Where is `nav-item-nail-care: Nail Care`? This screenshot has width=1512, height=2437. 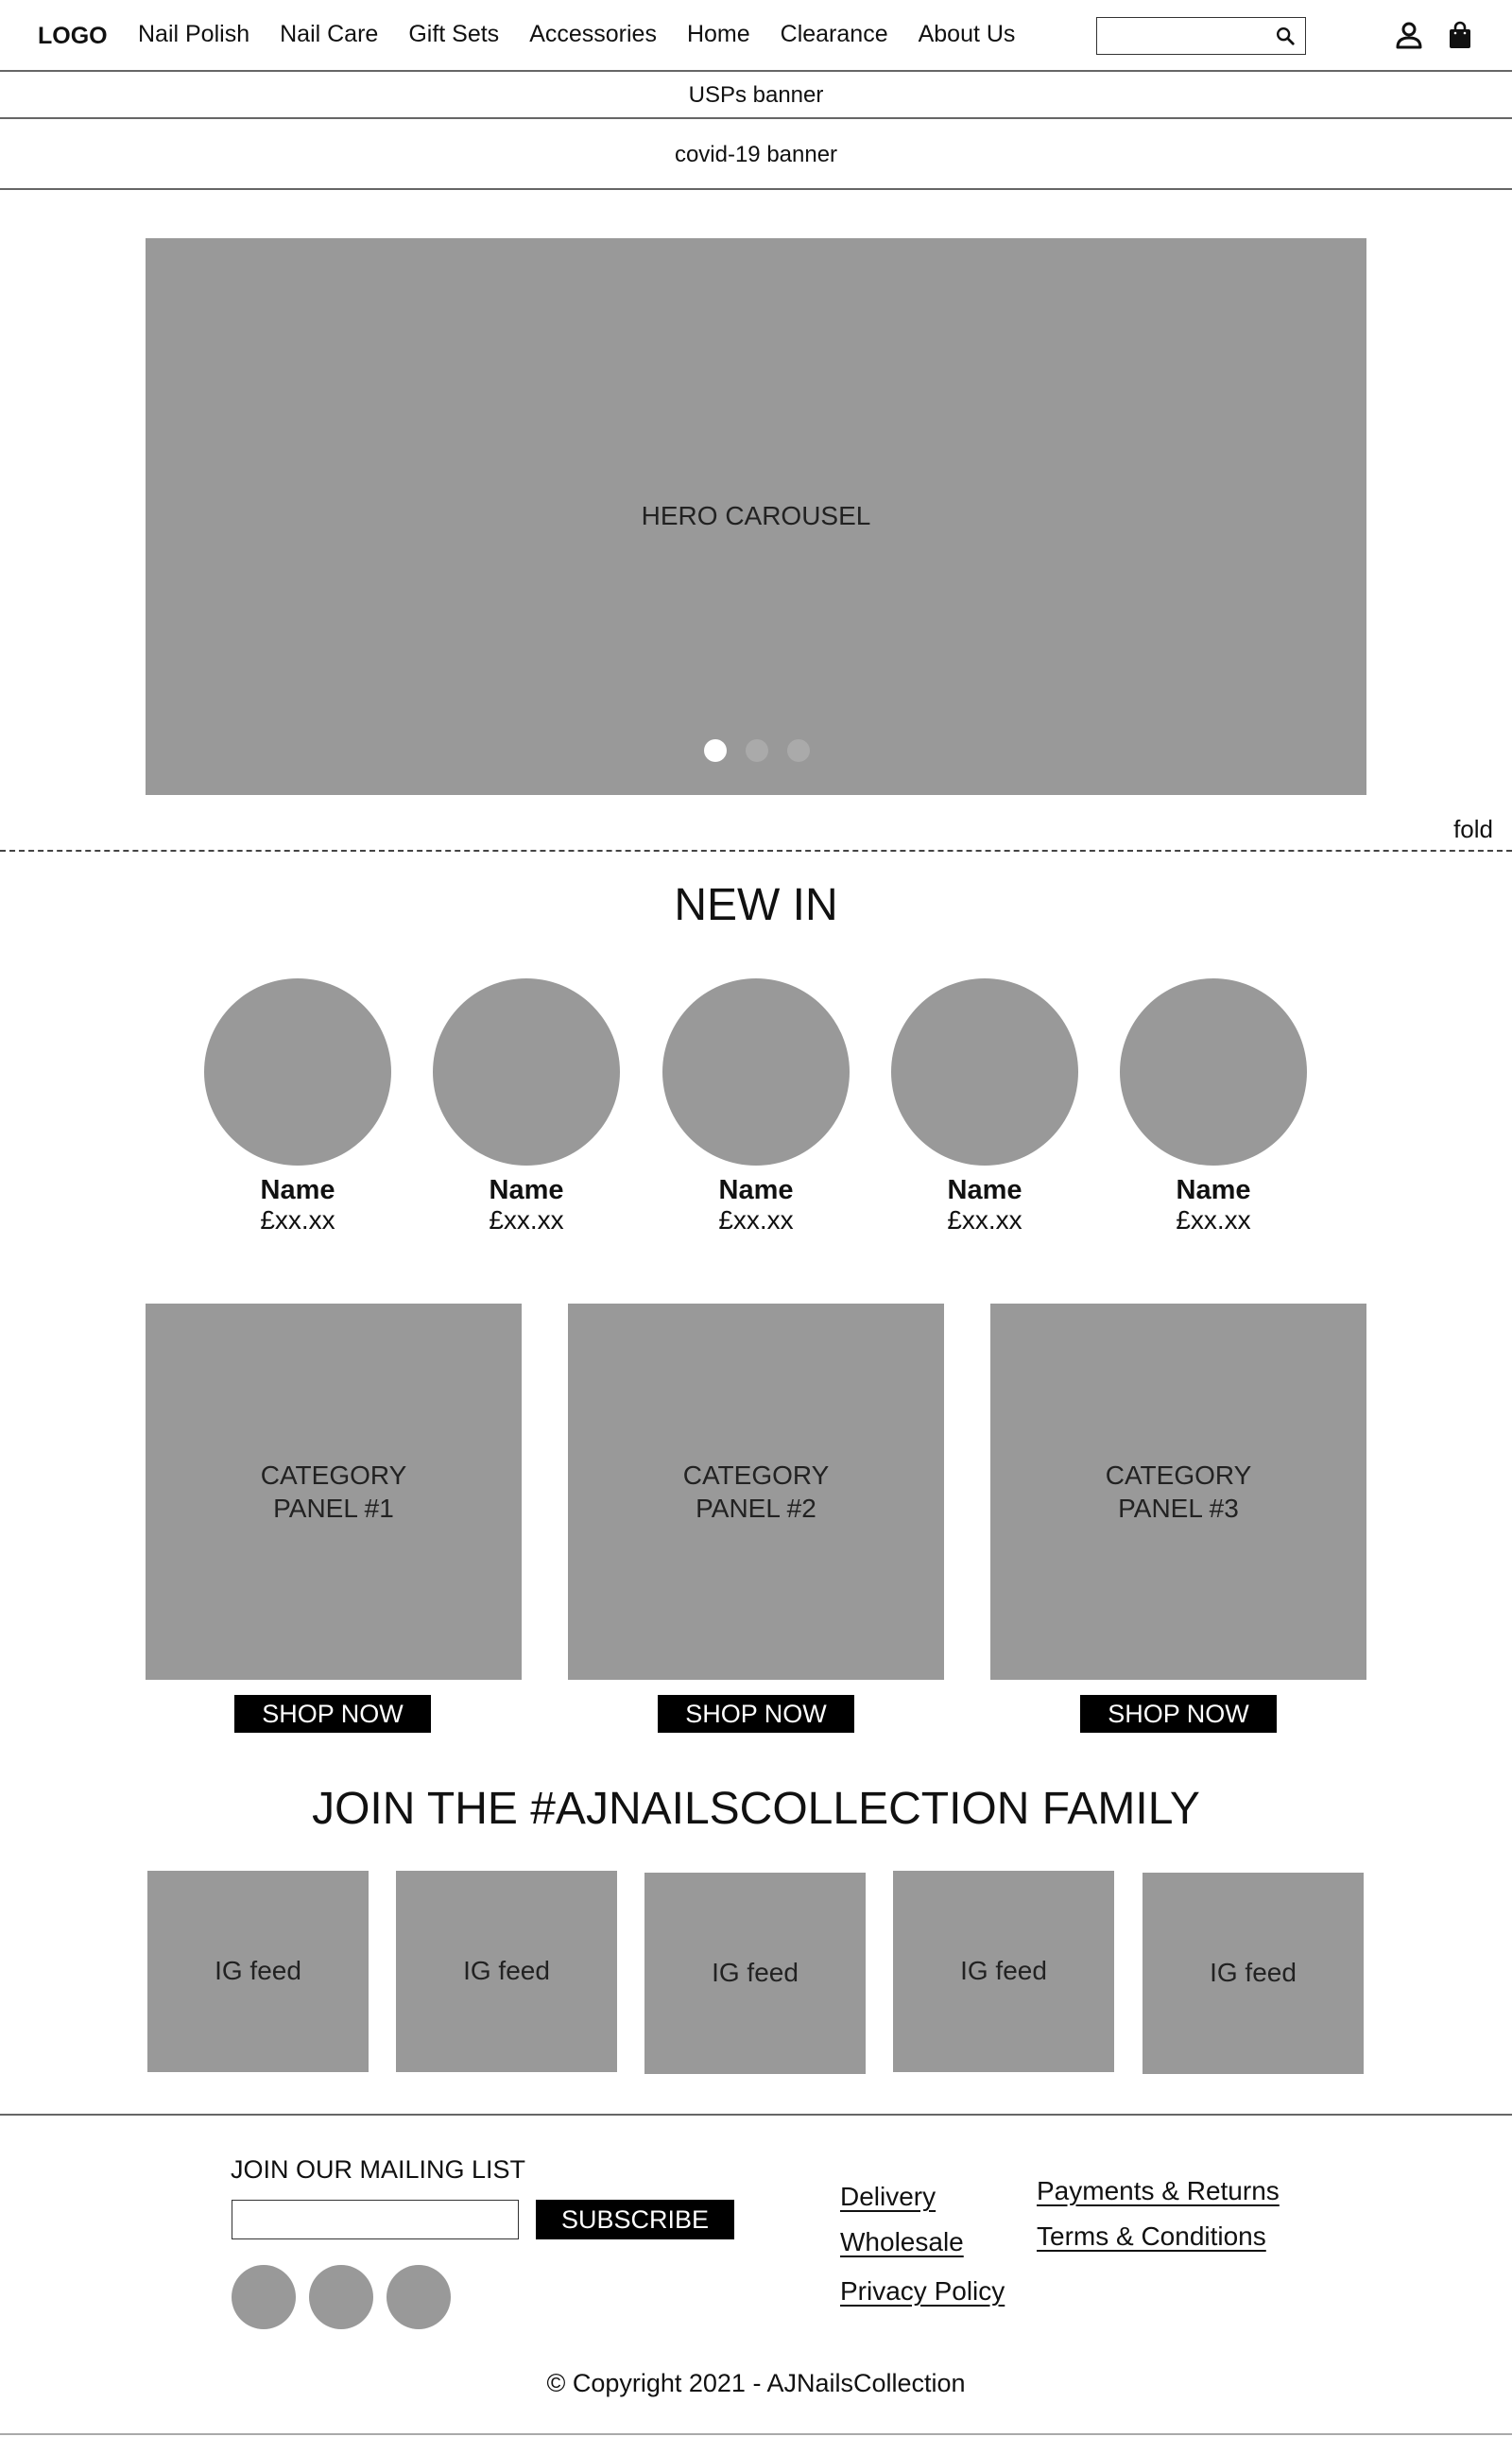
nav-item-nail-care: Nail Care is located at coordinates (329, 34).